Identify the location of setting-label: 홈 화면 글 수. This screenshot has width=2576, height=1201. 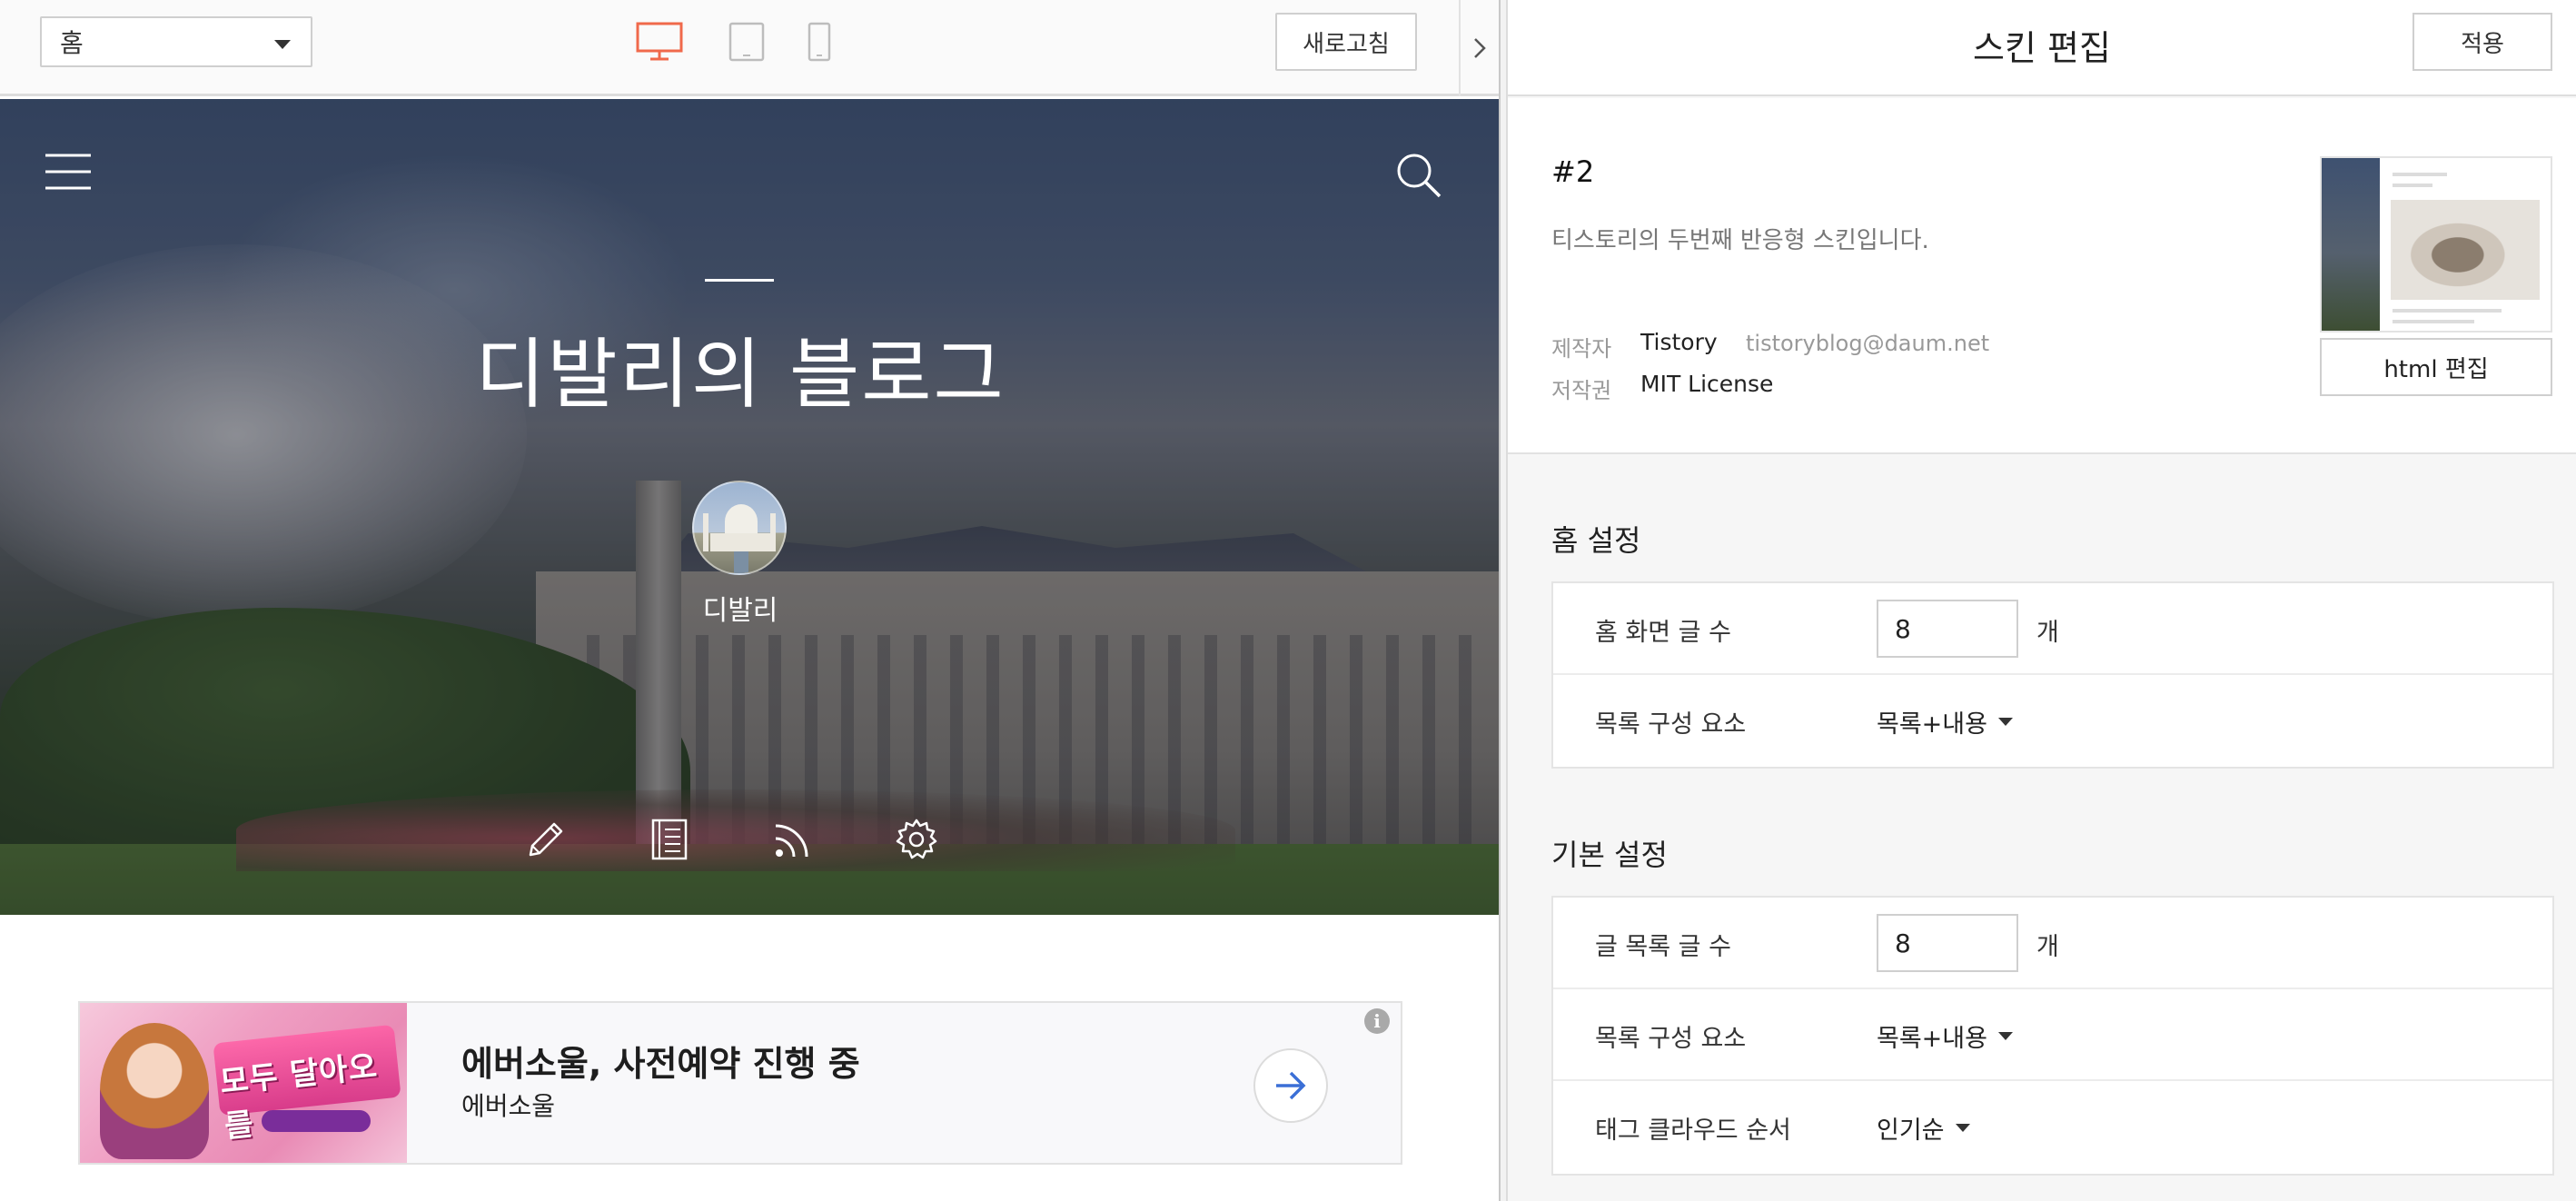
(1663, 633).